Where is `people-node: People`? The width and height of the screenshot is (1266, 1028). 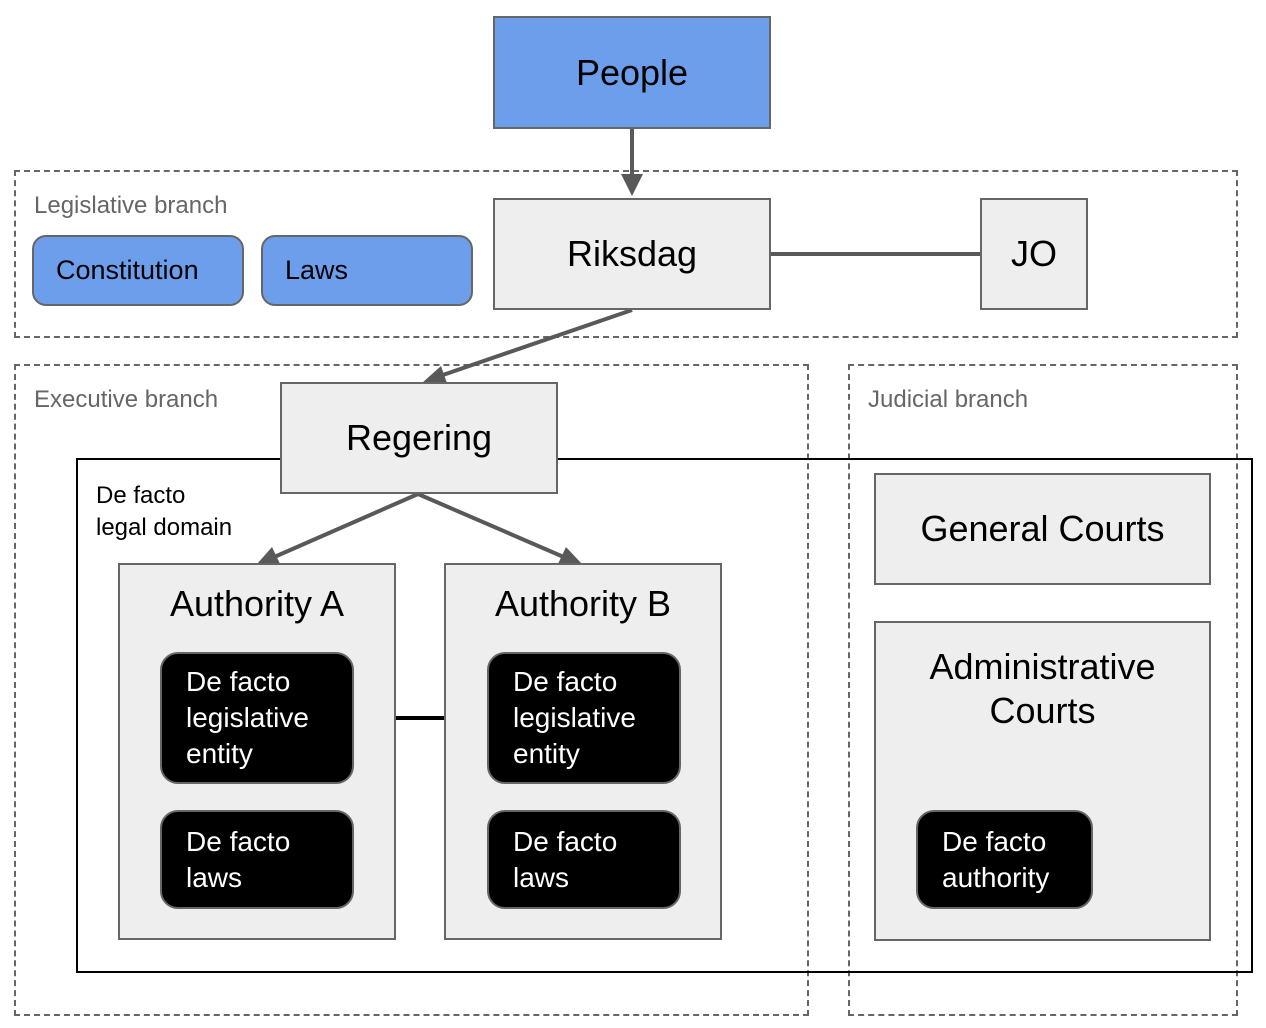 people-node: People is located at coordinates (632, 72).